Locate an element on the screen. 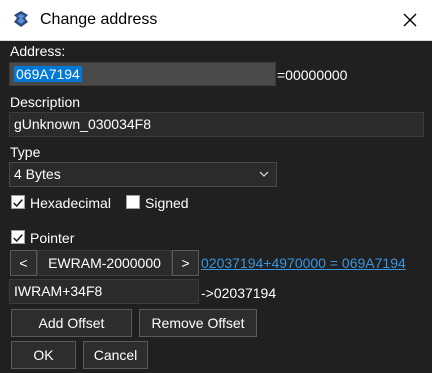  description-input: gUnknown_030034F8 is located at coordinates (216, 124).